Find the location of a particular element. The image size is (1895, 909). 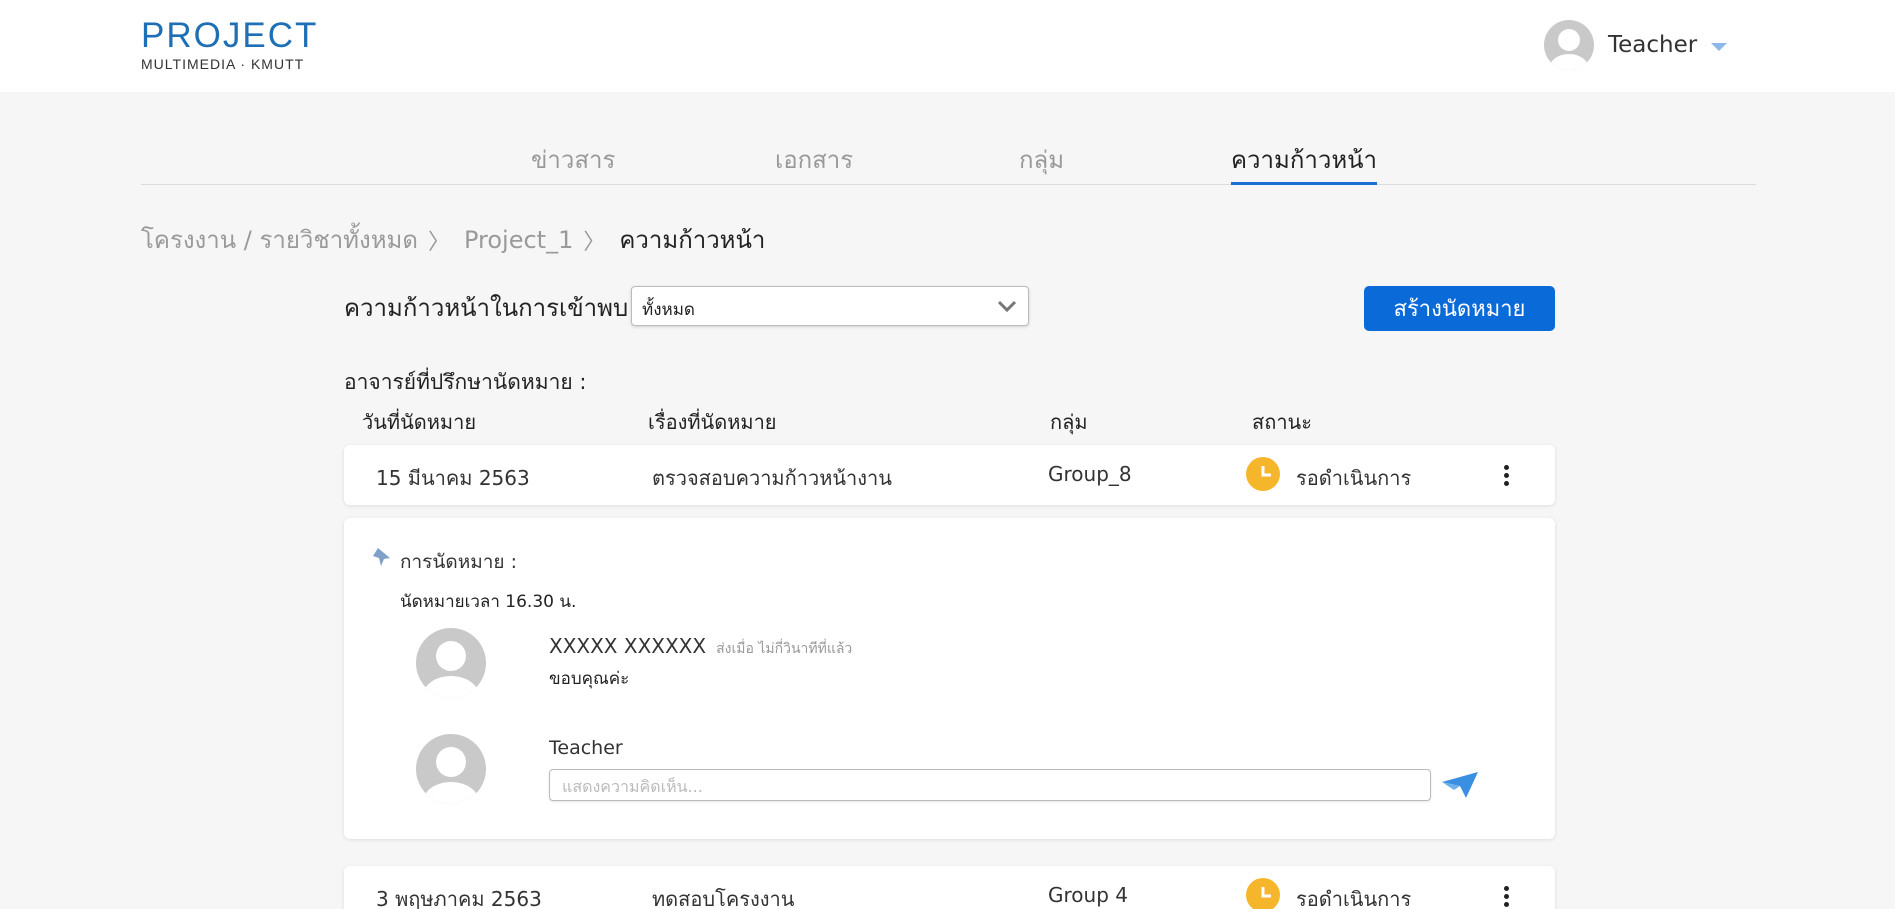

appointment-time: นัดหมายเวลา 16.30 น. is located at coordinates (488, 602).